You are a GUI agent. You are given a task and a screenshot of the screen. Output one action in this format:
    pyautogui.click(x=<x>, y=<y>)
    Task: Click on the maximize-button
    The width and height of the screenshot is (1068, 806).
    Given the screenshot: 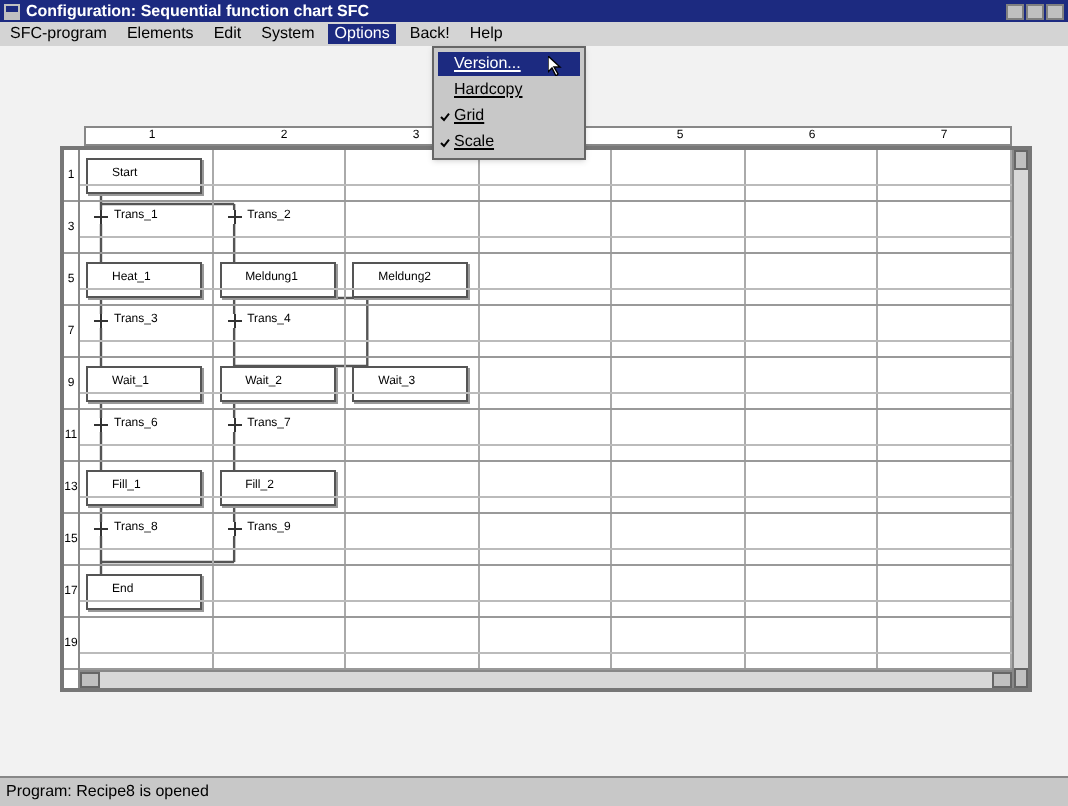 What is the action you would take?
    pyautogui.click(x=1035, y=11)
    